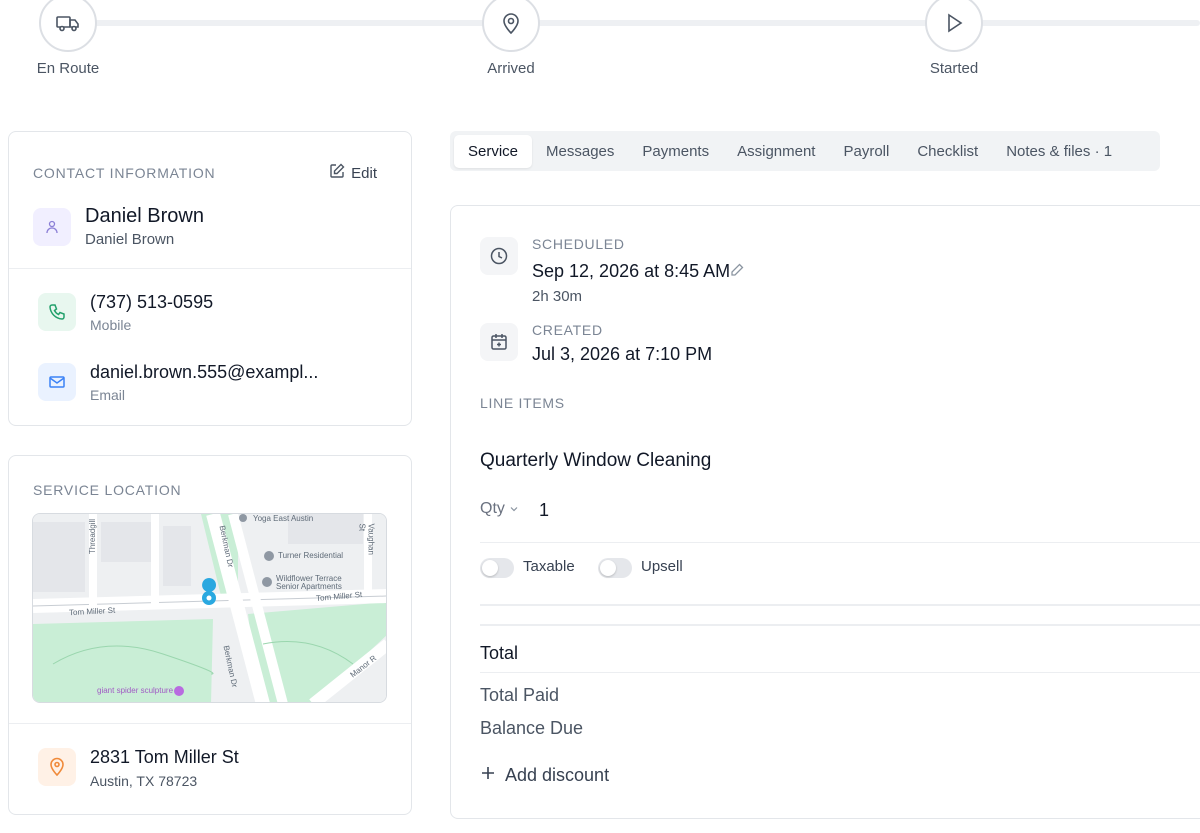 The height and width of the screenshot is (833, 1200). I want to click on plus-icon, so click(488, 775).